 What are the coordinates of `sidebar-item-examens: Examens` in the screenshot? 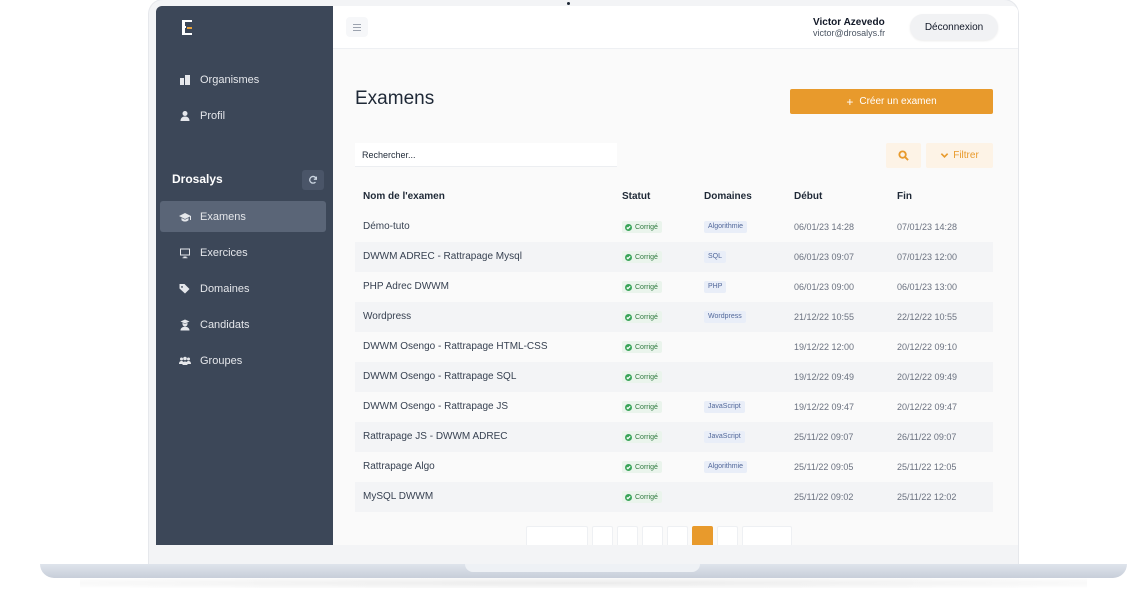 It's located at (243, 216).